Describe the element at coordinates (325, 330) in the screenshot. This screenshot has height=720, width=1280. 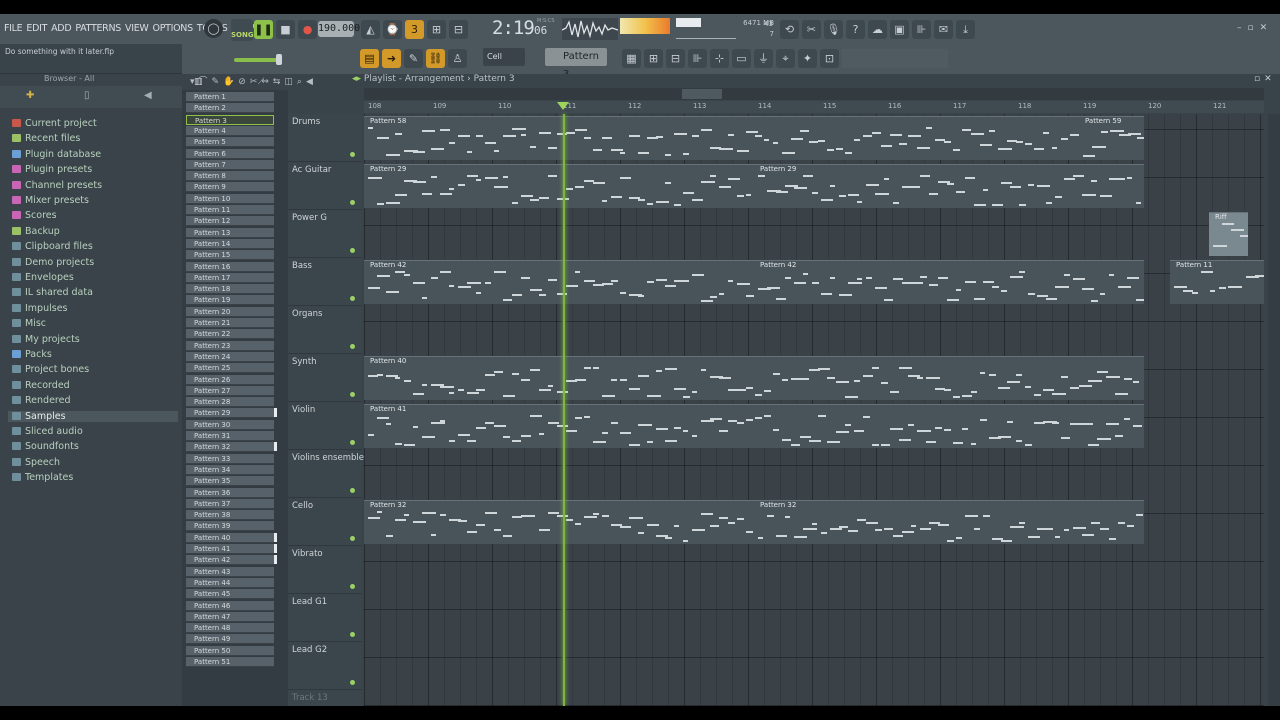
I see `track-header: Organs` at that location.